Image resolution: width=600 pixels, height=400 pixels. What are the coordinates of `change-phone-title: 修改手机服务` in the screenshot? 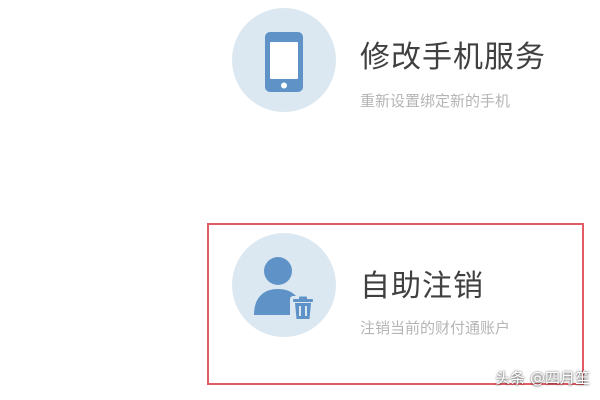 It's located at (453, 57).